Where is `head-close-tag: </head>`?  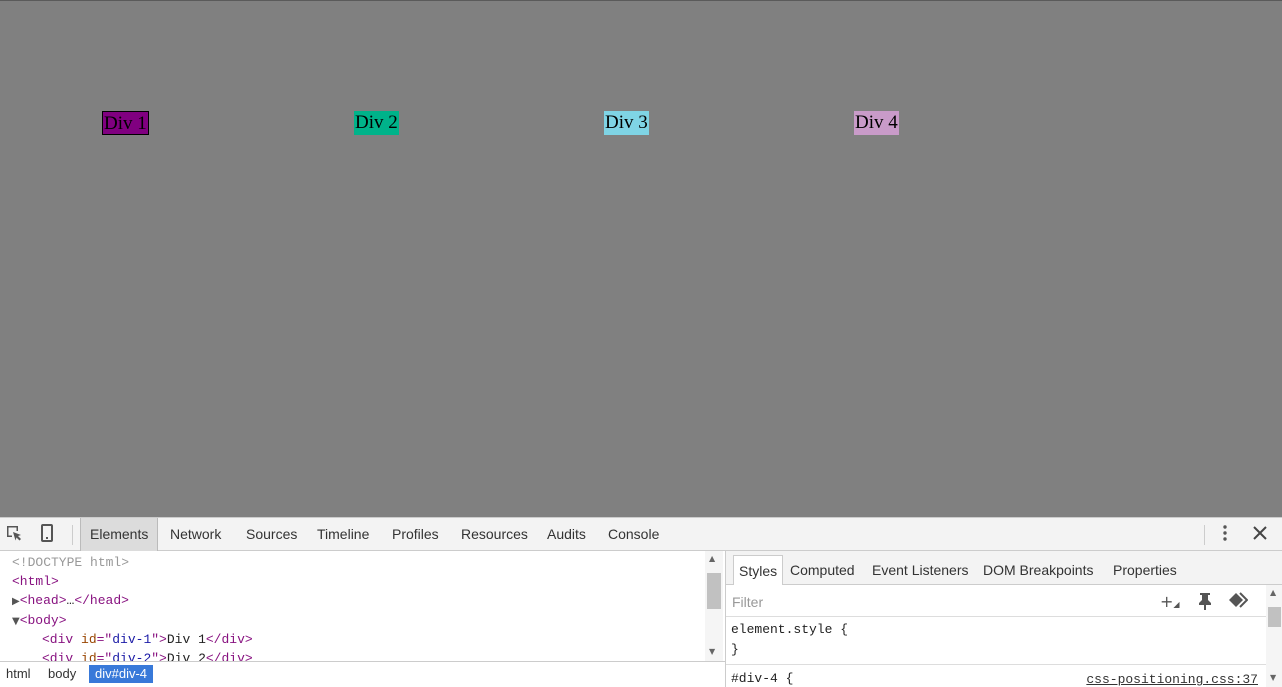
head-close-tag: </head> is located at coordinates (101, 600).